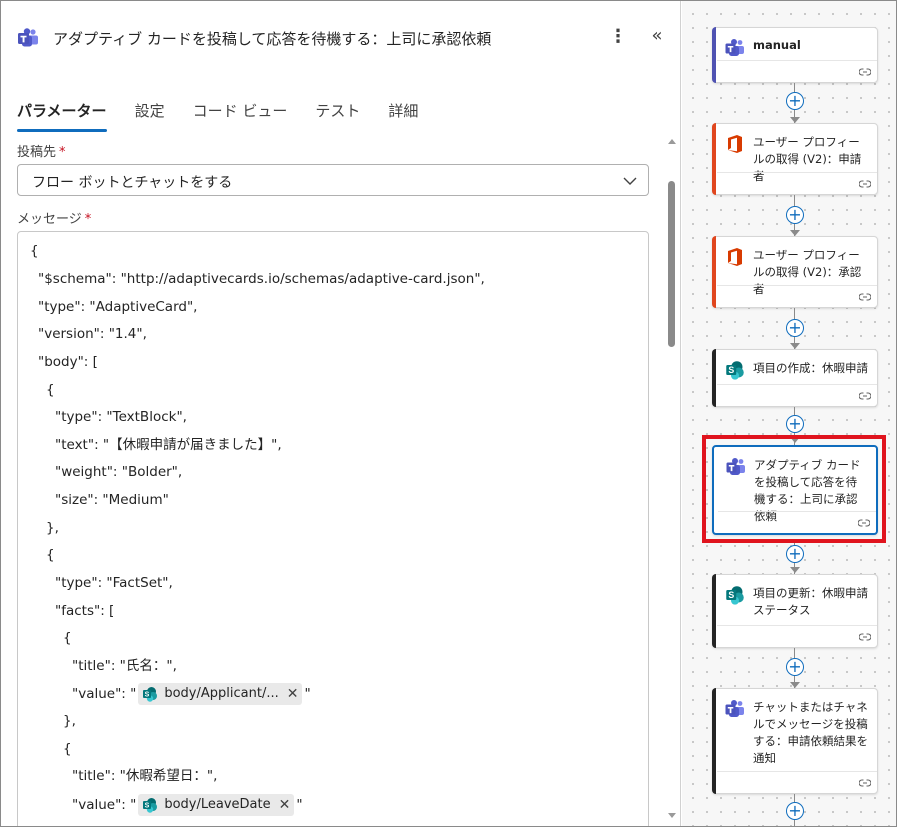  Describe the element at coordinates (672, 141) in the screenshot. I see `scroll-up-arrow-icon` at that location.